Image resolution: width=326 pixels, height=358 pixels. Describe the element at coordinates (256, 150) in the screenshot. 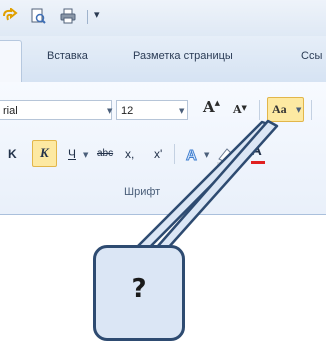

I see `font-color-button: A` at that location.